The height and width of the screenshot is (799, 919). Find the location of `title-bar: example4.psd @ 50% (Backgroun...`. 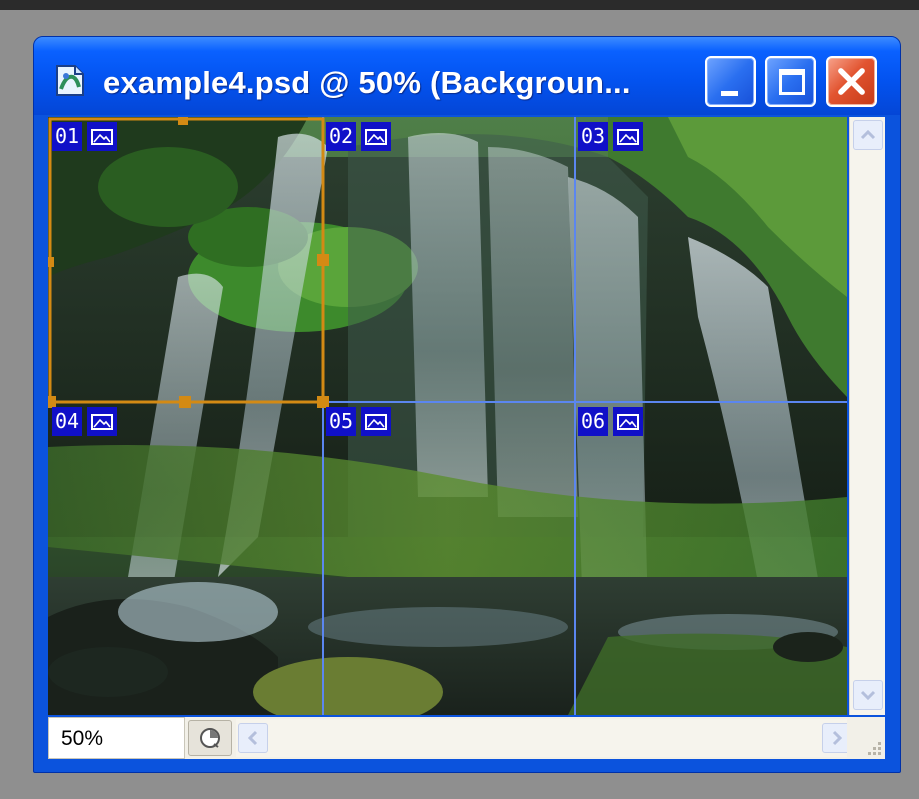

title-bar: example4.psd @ 50% (Backgroun... is located at coordinates (467, 76).